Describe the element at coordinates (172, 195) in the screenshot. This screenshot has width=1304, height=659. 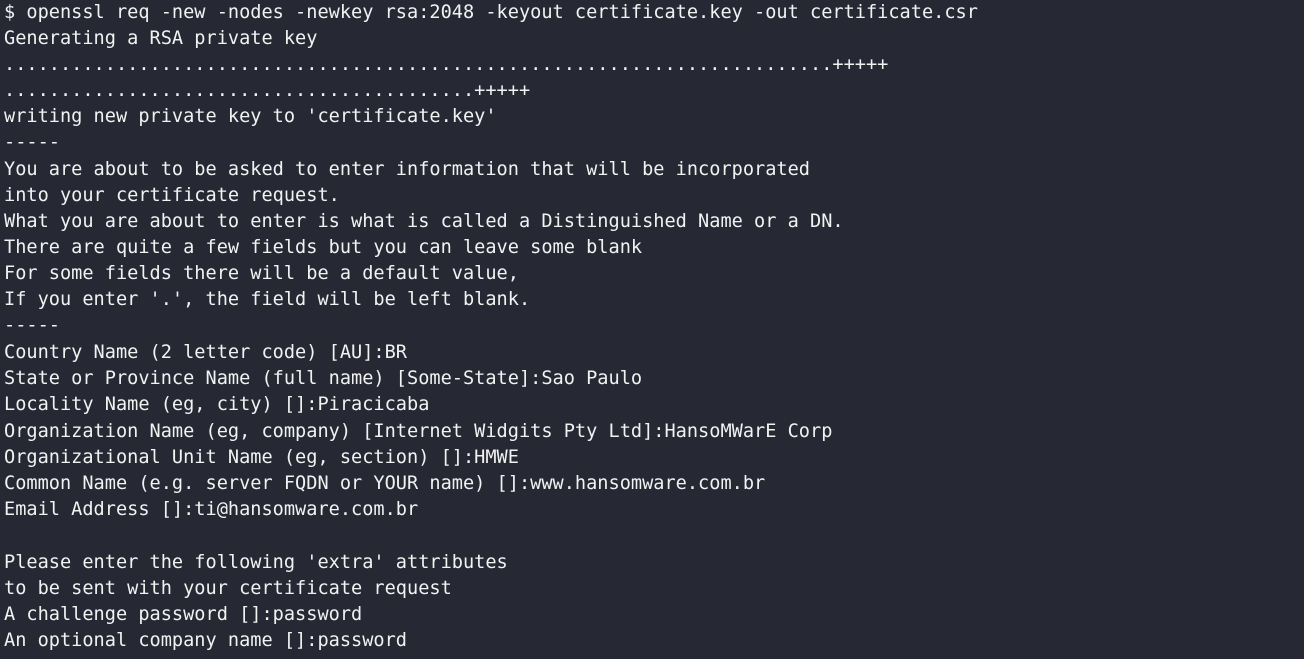
I see `terminal-line: into your certificate request.` at that location.